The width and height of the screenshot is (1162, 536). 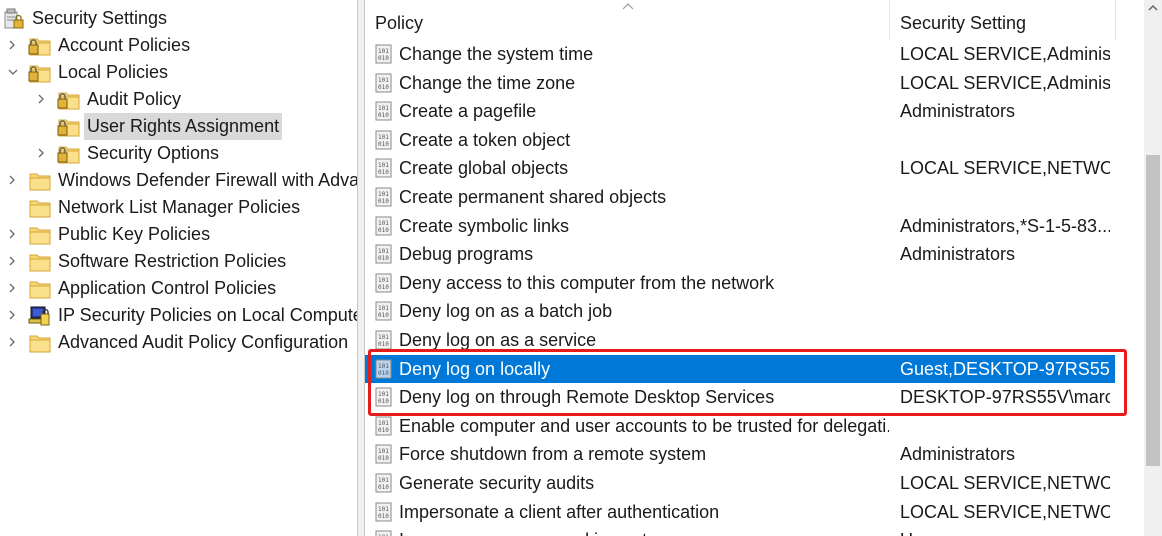 I want to click on policy-name: Create permanent shared objects, so click(x=533, y=197).